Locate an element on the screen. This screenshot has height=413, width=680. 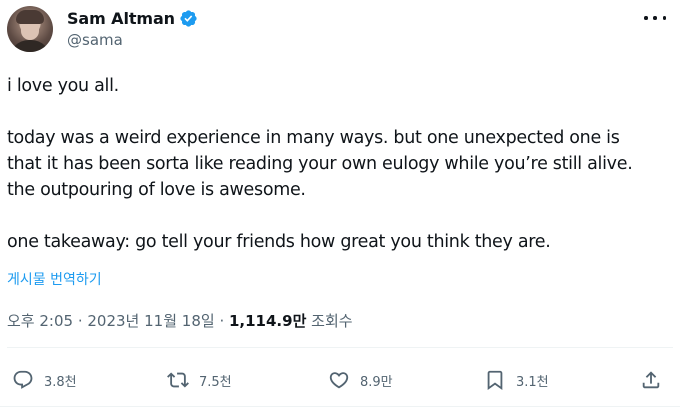
heart-icon is located at coordinates (339, 380).